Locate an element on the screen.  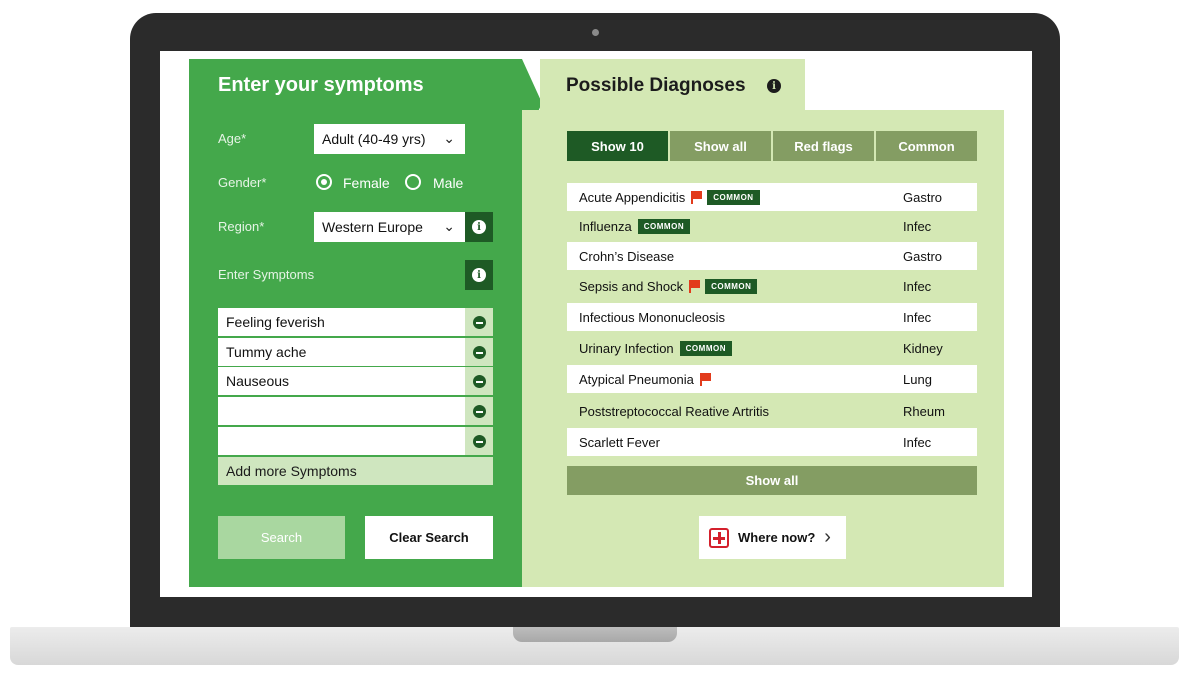
region-select: Western Europe ⌄ is located at coordinates (389, 227).